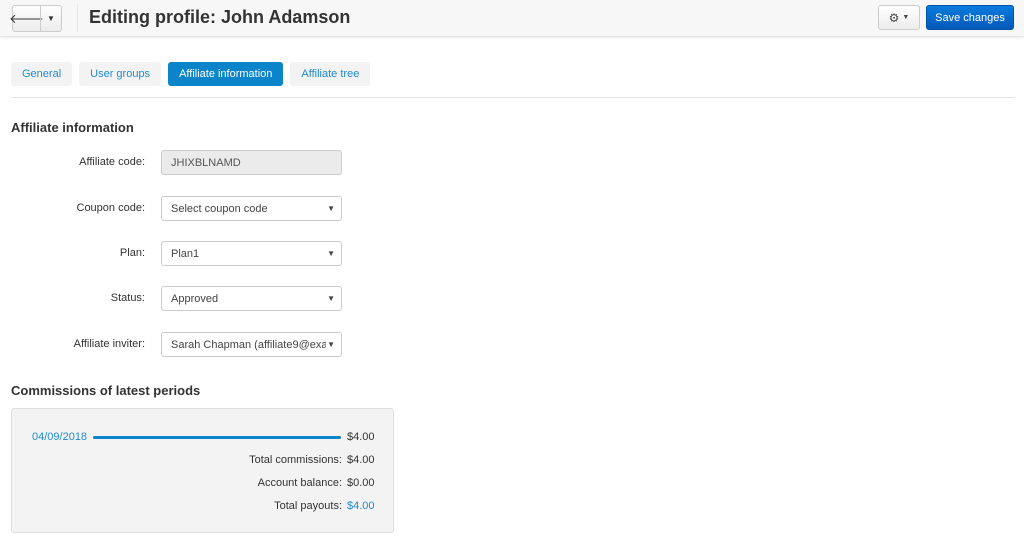  What do you see at coordinates (111, 208) in the screenshot?
I see `coupon-code-label: Coupon code:` at bounding box center [111, 208].